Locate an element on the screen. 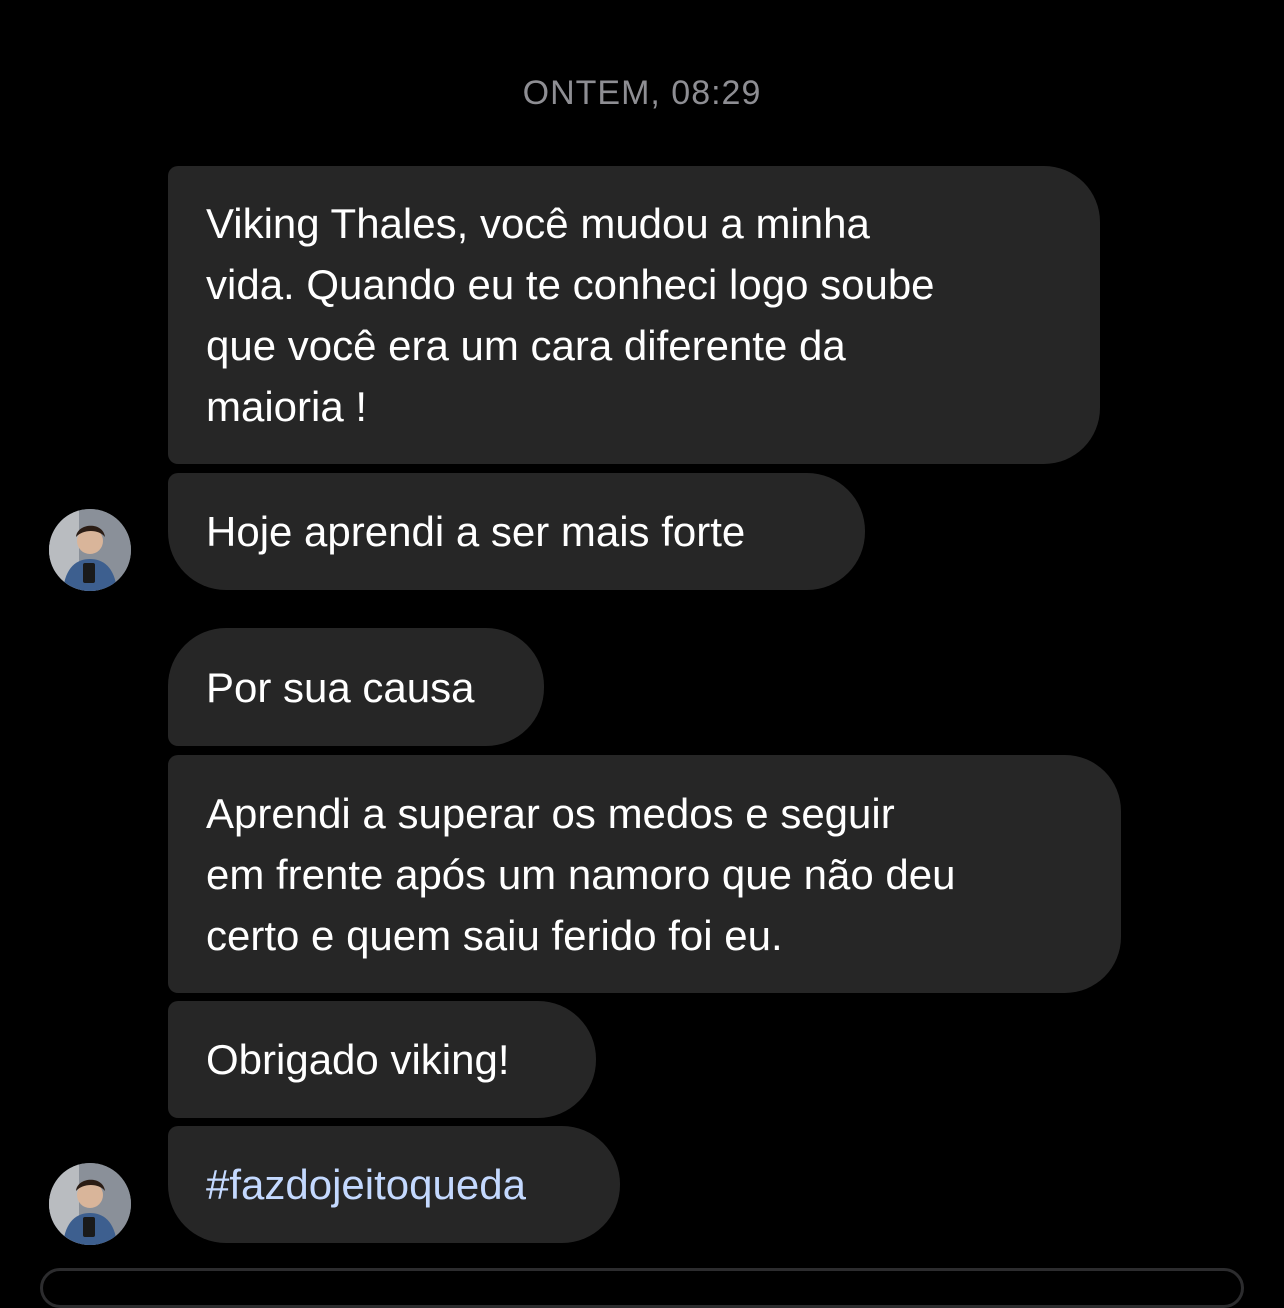 The image size is (1284, 1308). message-text: Hoje aprendi a ser mais forte is located at coordinates (476, 531).